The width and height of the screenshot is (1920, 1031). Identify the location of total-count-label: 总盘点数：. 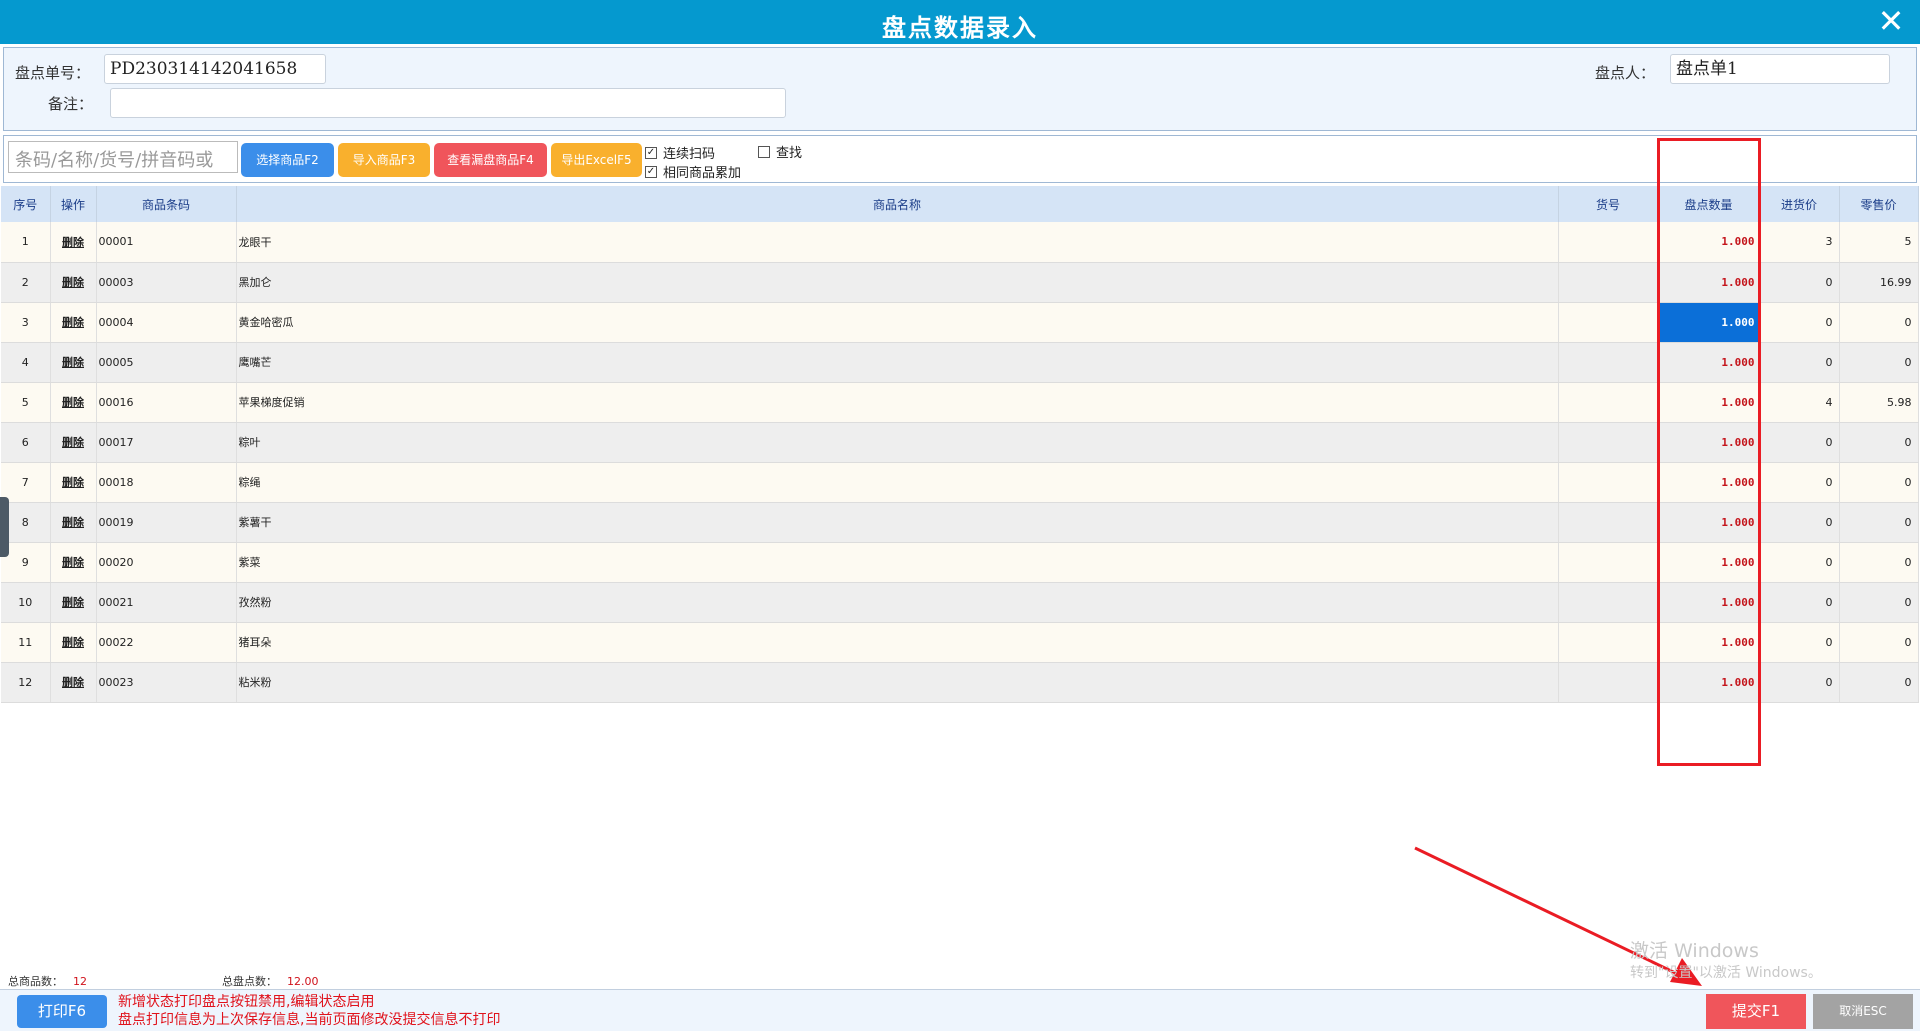
(249, 981).